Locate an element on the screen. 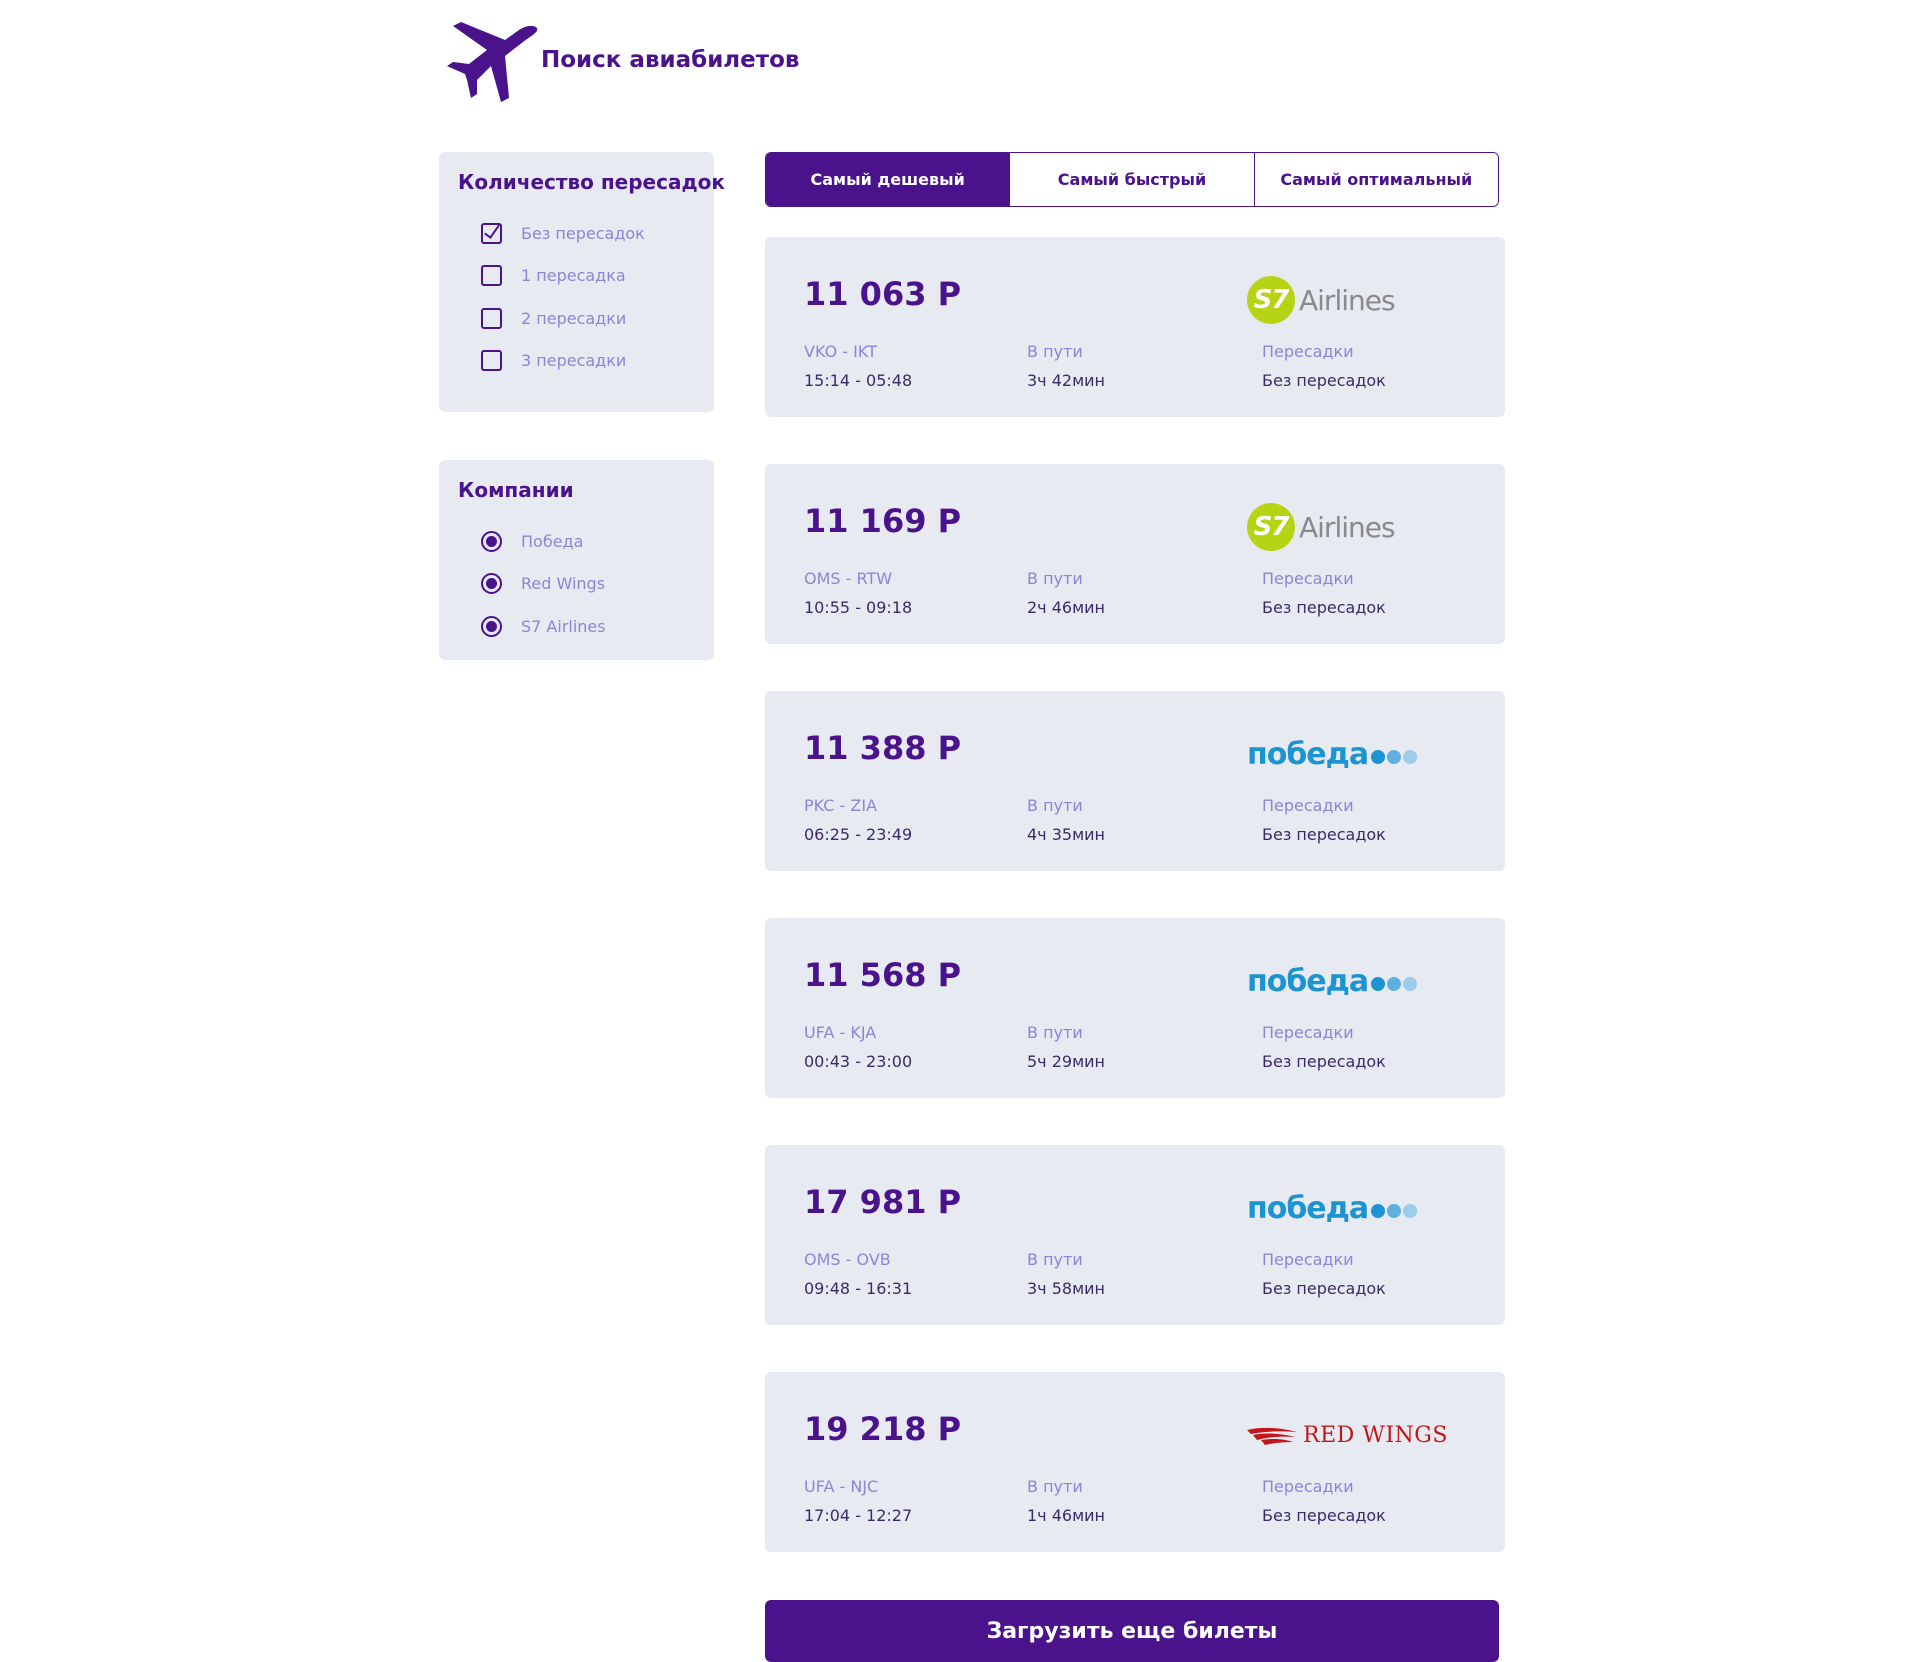 The height and width of the screenshot is (1662, 1920). ticket-price: 11 568 Р is located at coordinates (883, 975).